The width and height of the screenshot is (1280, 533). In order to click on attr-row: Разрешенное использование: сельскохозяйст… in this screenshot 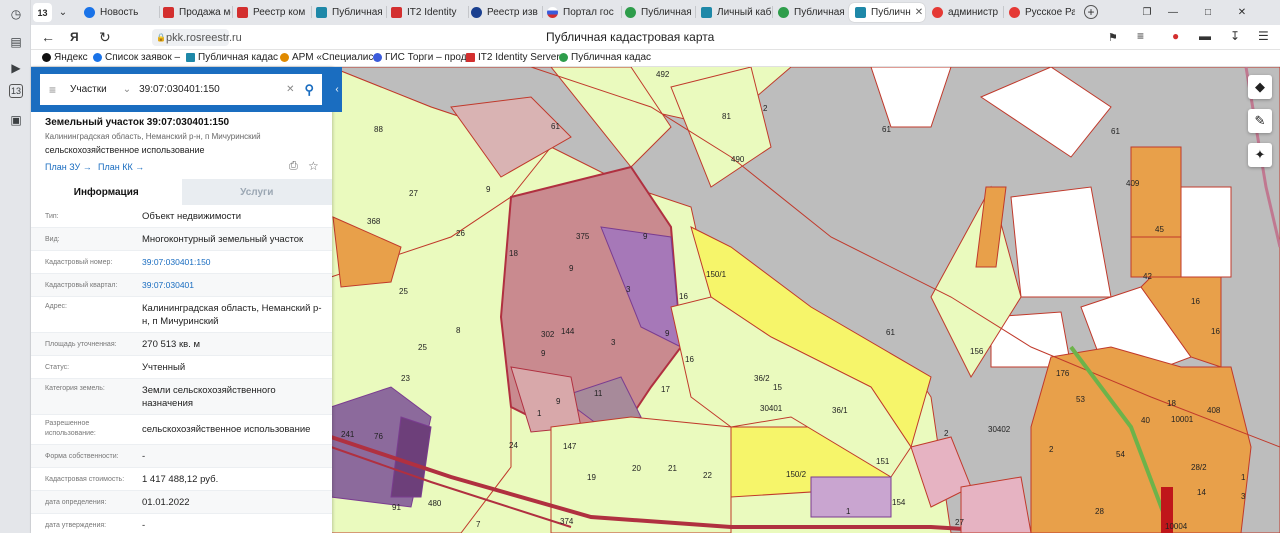, I will do `click(181, 430)`.